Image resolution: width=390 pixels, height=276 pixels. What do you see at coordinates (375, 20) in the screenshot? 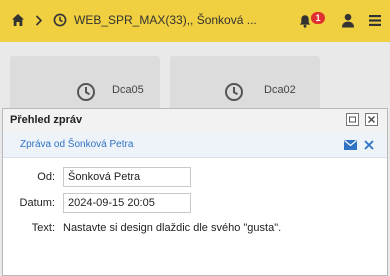
I see `menu-icon` at bounding box center [375, 20].